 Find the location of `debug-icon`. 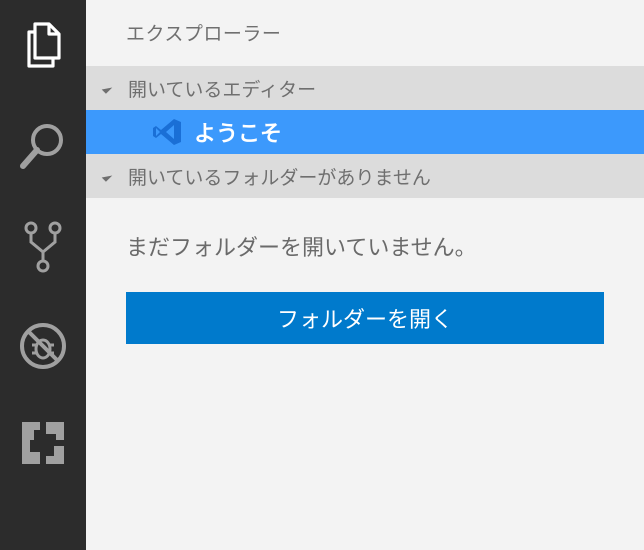

debug-icon is located at coordinates (43, 346).